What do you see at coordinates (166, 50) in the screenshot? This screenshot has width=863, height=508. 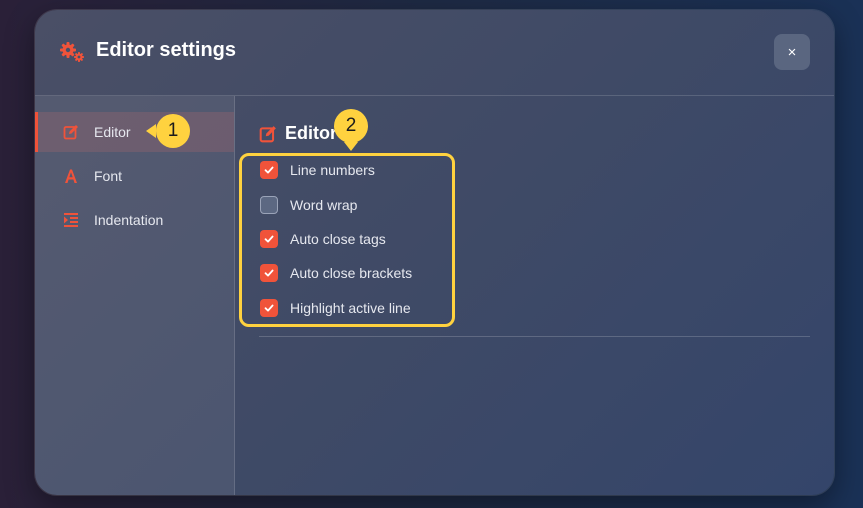 I see `dialog-title: Editor settings` at bounding box center [166, 50].